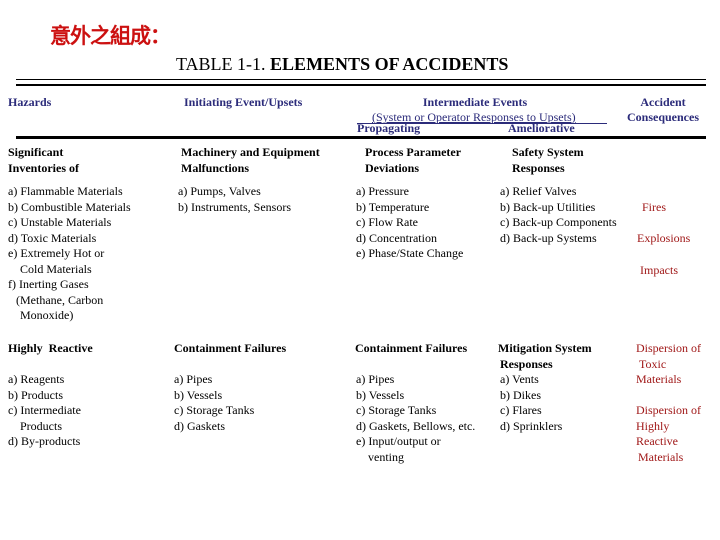 The width and height of the screenshot is (720, 540). What do you see at coordinates (382, 191) in the screenshot?
I see `list-item: a) Pressure` at bounding box center [382, 191].